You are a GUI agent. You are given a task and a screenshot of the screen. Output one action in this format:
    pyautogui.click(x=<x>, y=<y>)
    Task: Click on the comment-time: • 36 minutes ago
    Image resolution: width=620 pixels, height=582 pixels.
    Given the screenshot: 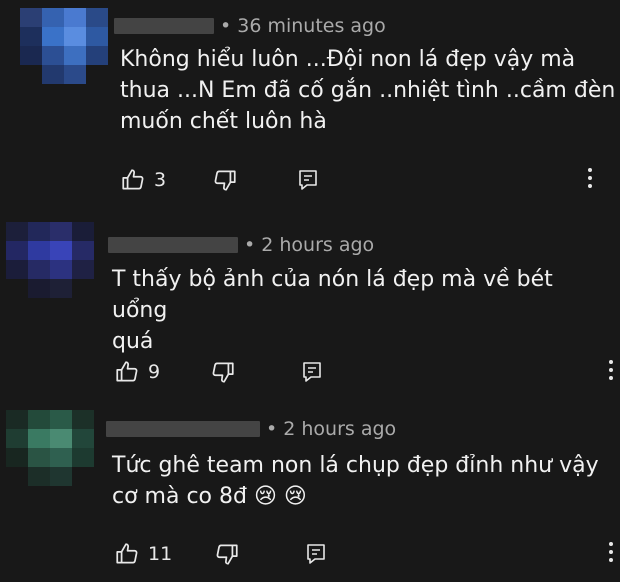 What is the action you would take?
    pyautogui.click(x=303, y=26)
    